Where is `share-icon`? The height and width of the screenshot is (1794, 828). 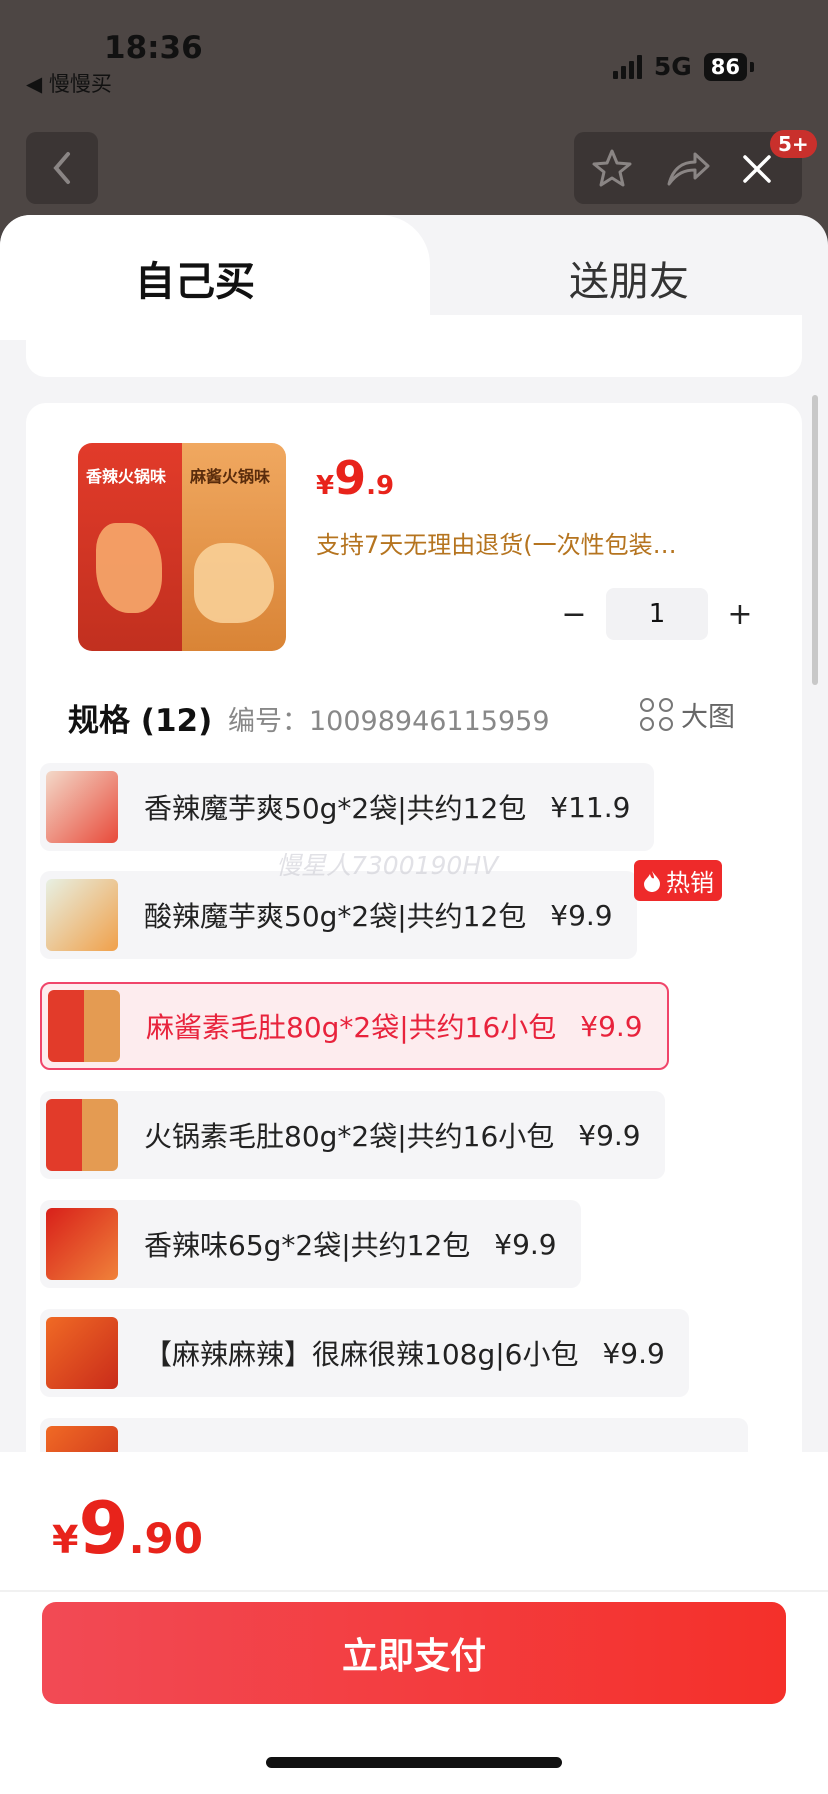
share-icon is located at coordinates (688, 168).